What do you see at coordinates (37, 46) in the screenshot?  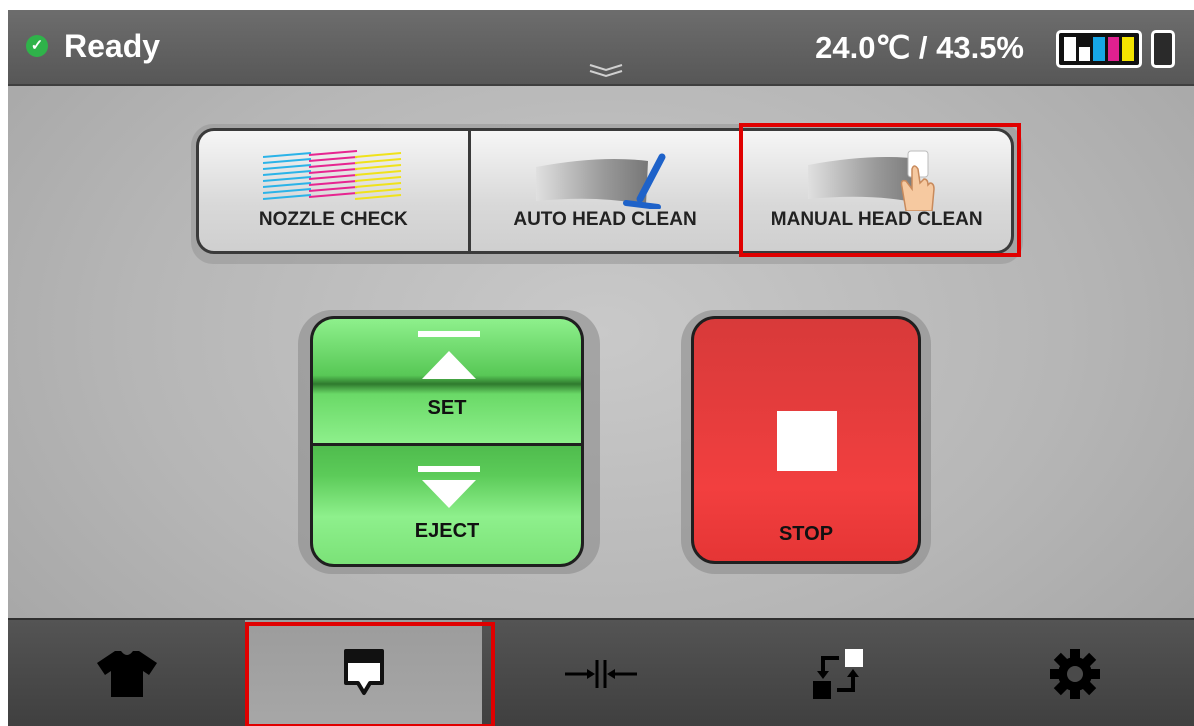 I see `check-circle-icon: ✓` at bounding box center [37, 46].